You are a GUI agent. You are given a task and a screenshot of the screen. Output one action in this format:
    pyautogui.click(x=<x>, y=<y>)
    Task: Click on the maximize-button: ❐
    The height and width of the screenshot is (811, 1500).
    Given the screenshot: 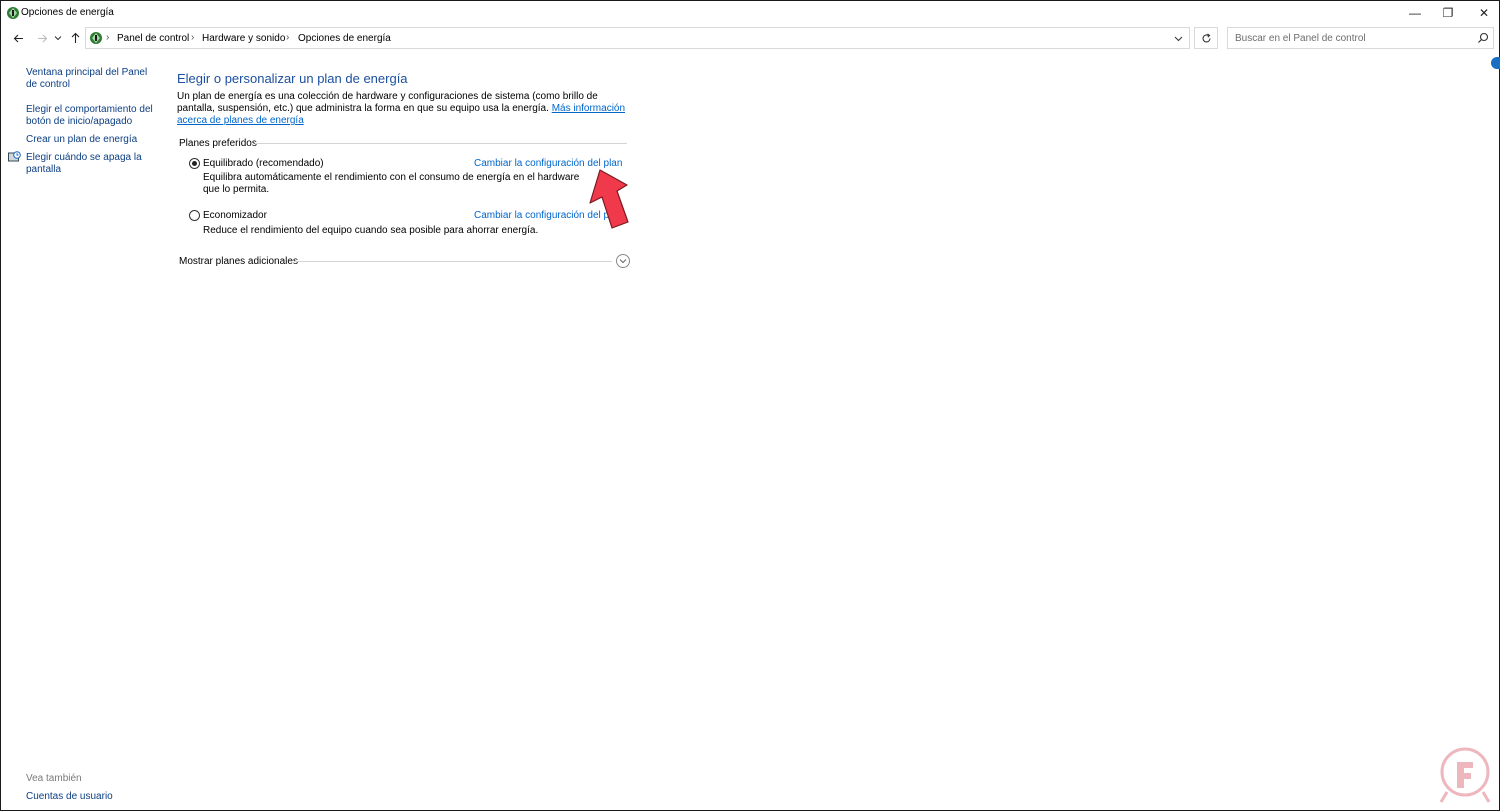 What is the action you would take?
    pyautogui.click(x=1448, y=13)
    